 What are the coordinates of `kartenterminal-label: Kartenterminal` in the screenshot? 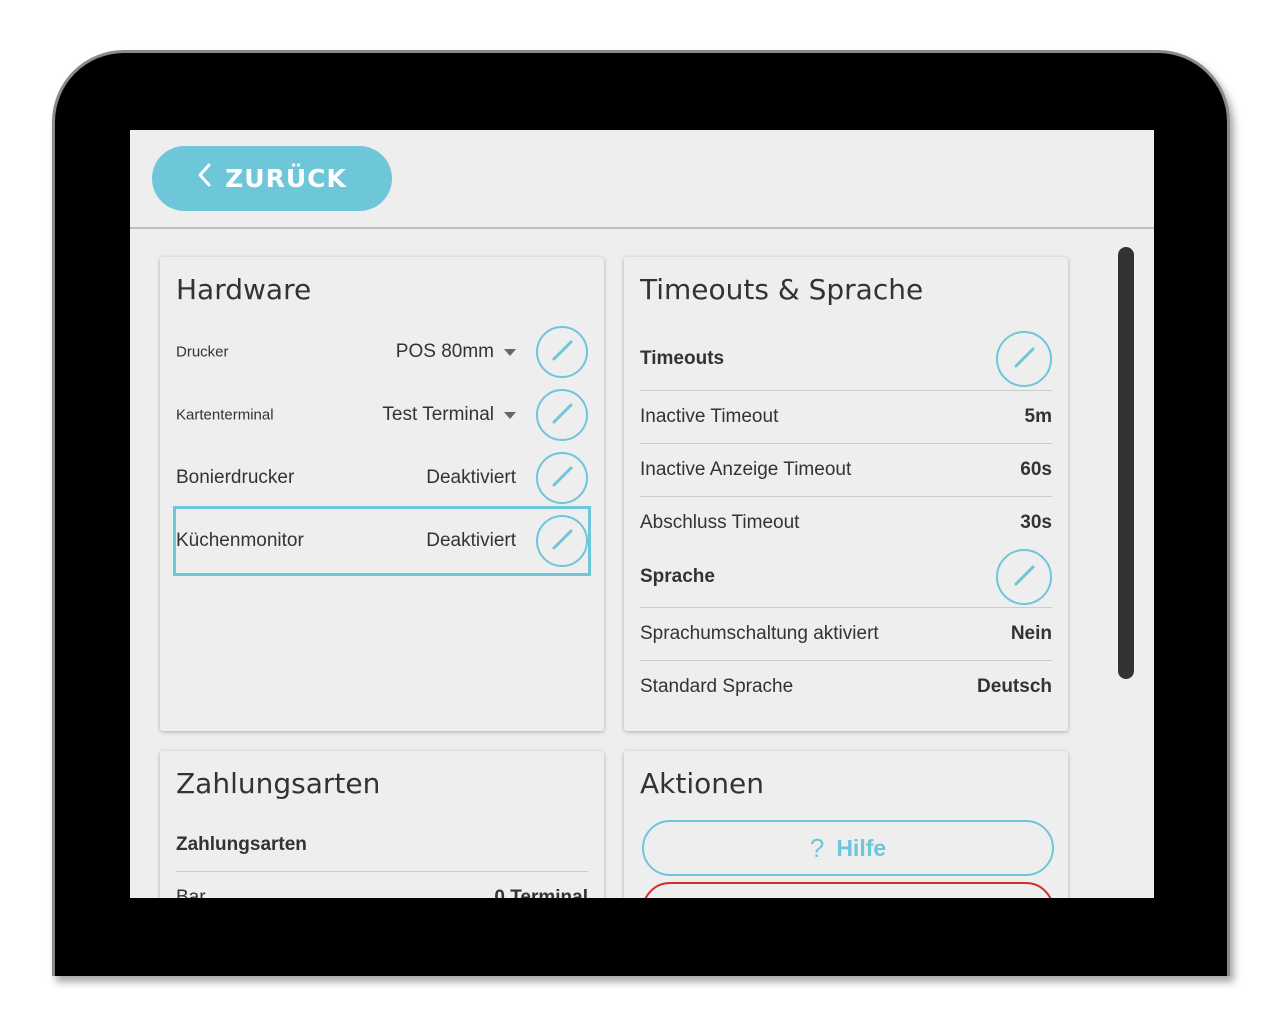 It's located at (225, 415).